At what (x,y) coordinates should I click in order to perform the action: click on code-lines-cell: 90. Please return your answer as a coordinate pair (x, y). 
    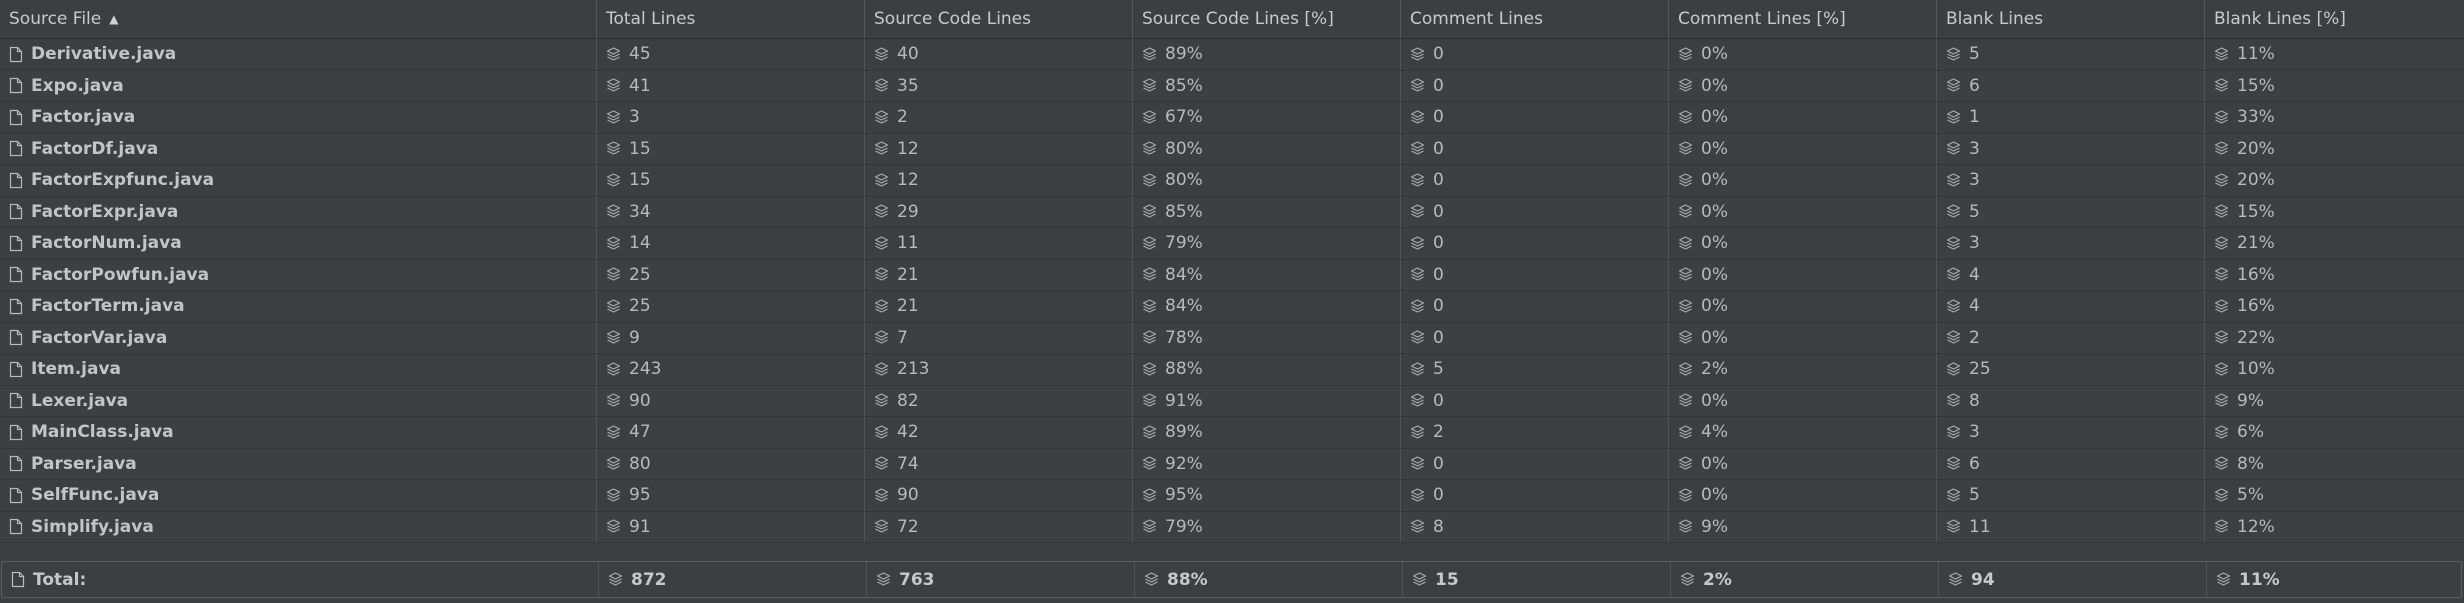
    Looking at the image, I should click on (999, 495).